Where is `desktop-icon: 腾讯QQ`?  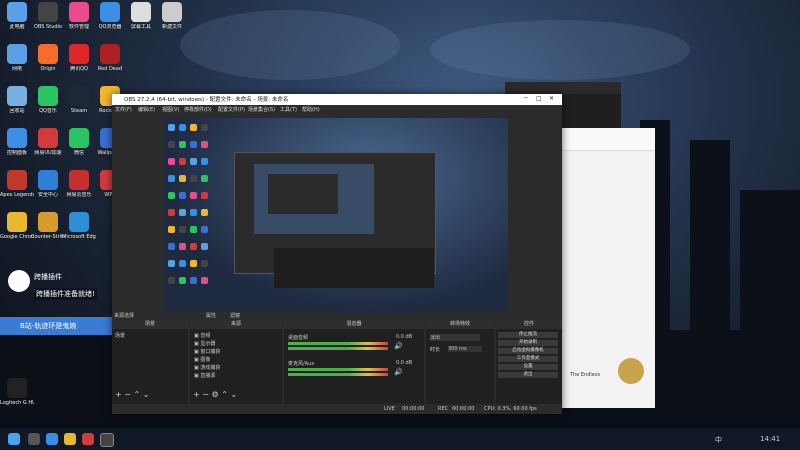
desktop-icon: 腾讯QQ is located at coordinates (79, 66).